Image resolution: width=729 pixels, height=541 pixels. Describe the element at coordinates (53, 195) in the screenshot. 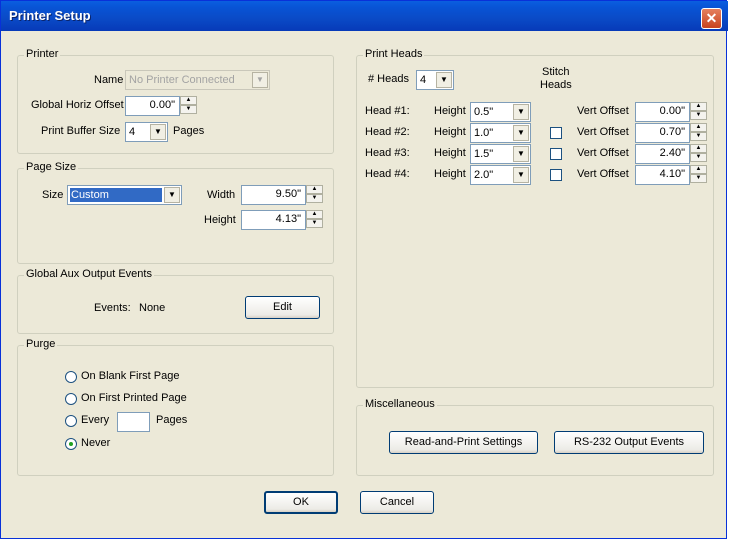

I see `page-size-label: Size` at that location.